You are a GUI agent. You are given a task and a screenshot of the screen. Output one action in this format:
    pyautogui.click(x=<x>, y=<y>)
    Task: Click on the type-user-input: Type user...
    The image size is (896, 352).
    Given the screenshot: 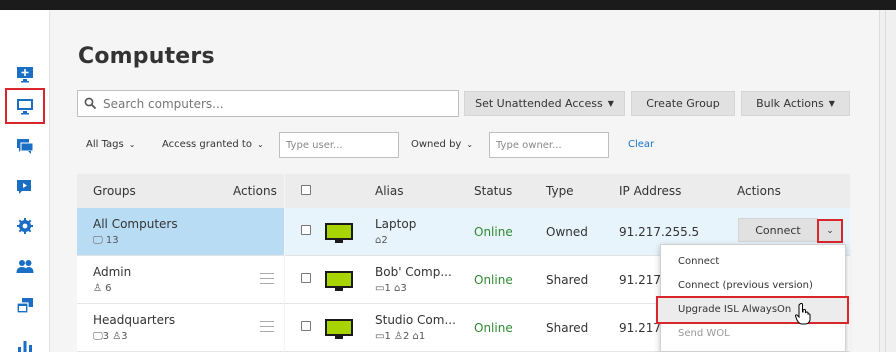 What is the action you would take?
    pyautogui.click(x=339, y=145)
    